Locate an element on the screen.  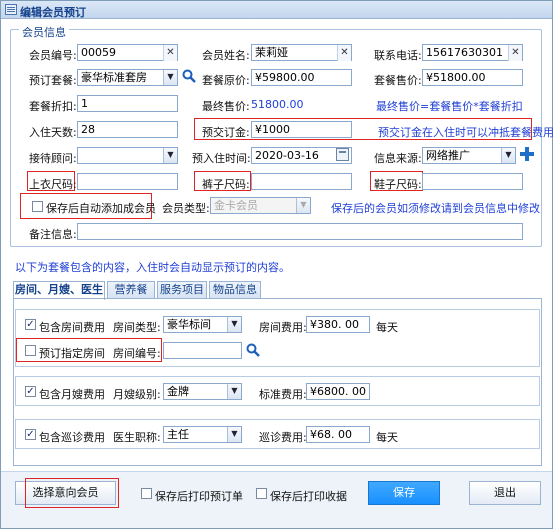
discount-input: 1 is located at coordinates (127, 103).